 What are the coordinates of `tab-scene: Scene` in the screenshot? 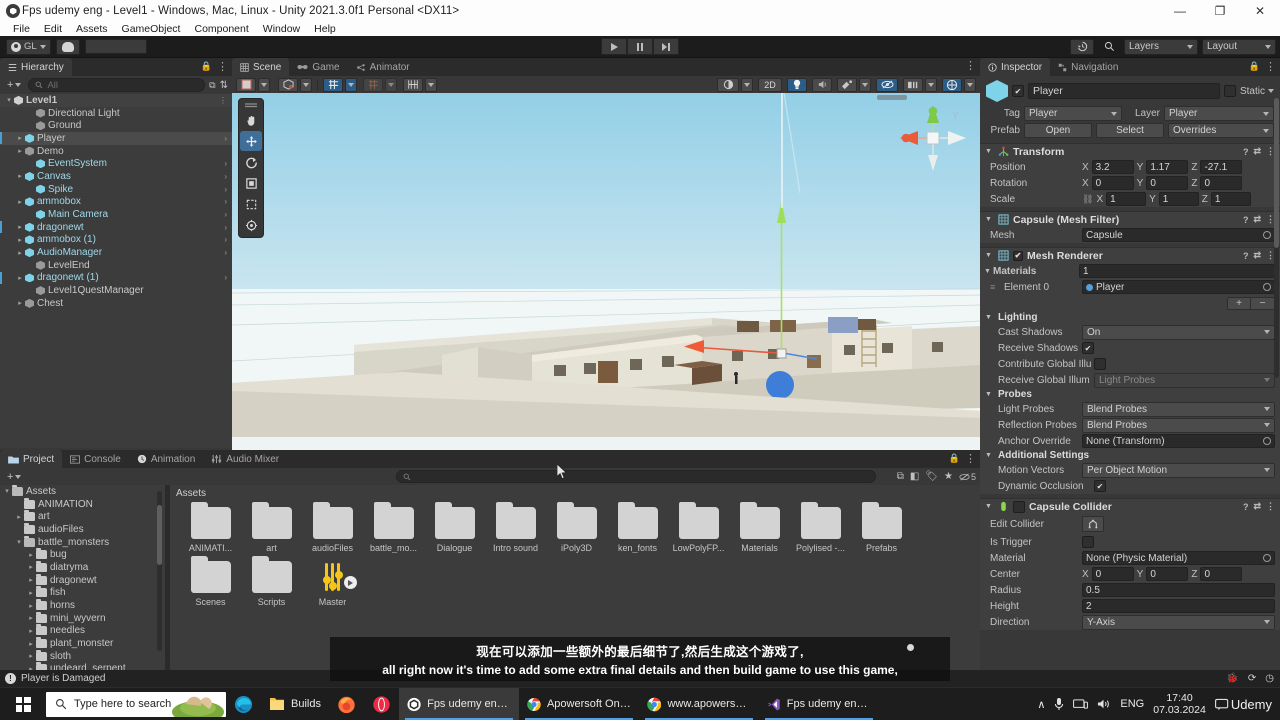 It's located at (261, 67).